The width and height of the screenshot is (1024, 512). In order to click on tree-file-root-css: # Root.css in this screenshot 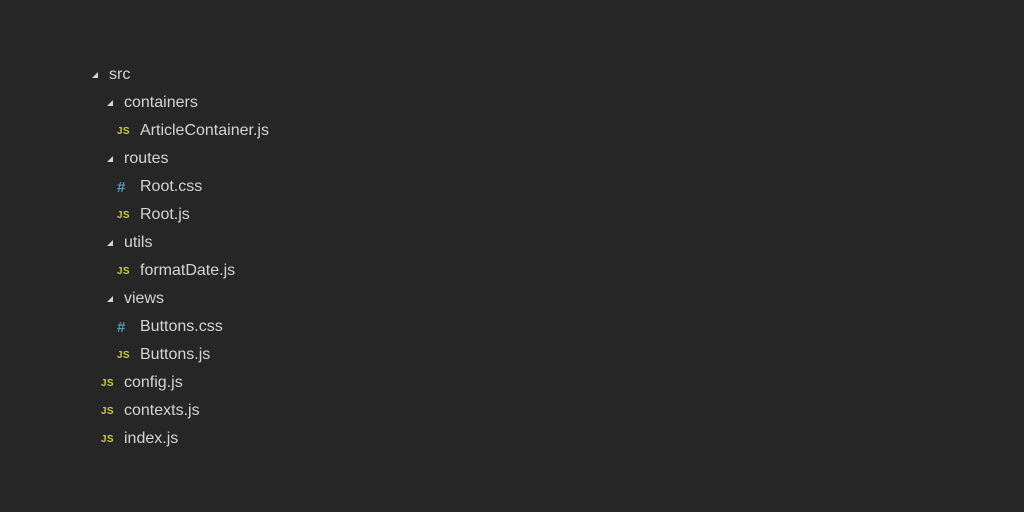, I will do `click(200, 187)`.